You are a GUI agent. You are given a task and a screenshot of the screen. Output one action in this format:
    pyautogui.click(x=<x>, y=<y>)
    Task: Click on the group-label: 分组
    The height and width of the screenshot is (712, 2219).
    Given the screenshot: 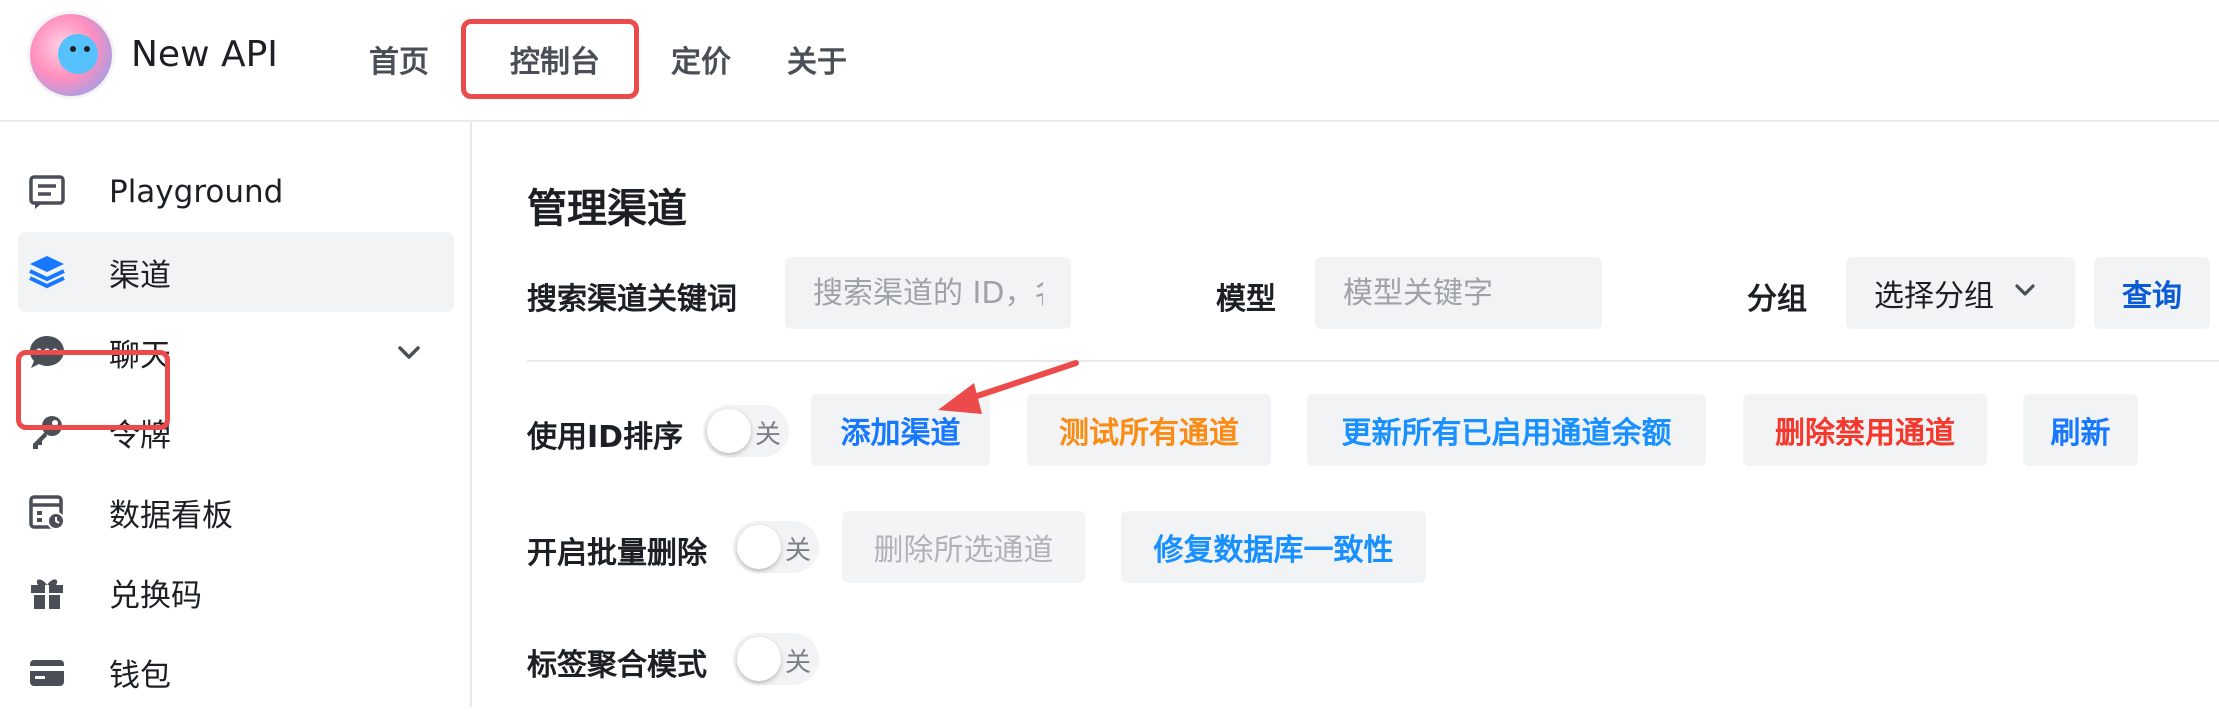 What is the action you would take?
    pyautogui.click(x=1777, y=299)
    